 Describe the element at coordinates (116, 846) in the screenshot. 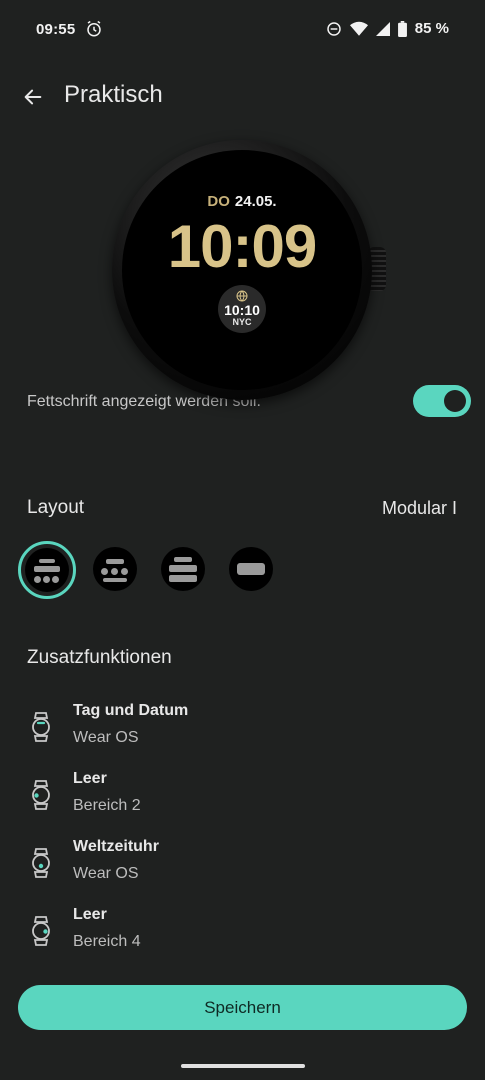

I see `complication-title: Weltzeituhr` at that location.